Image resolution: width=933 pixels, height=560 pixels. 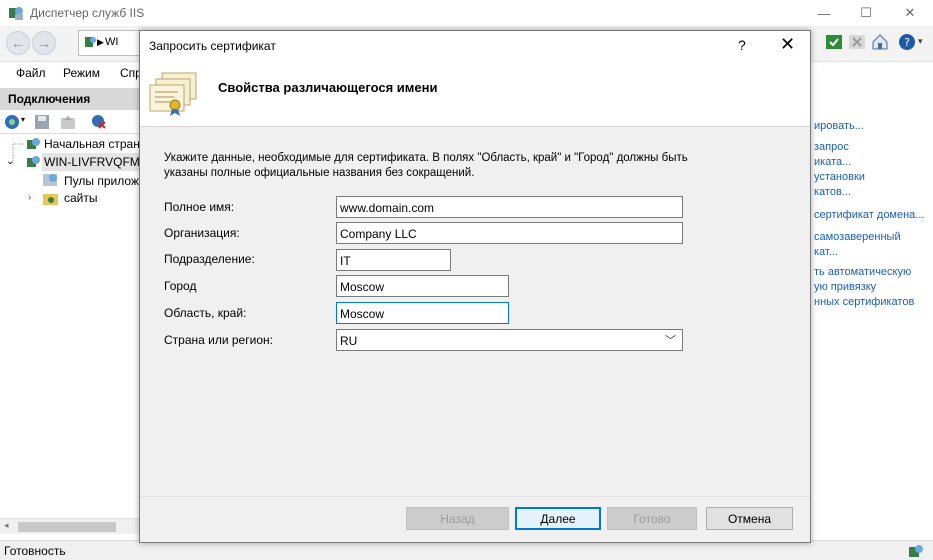 What do you see at coordinates (916, 551) in the screenshot?
I see `status-server-icon` at bounding box center [916, 551].